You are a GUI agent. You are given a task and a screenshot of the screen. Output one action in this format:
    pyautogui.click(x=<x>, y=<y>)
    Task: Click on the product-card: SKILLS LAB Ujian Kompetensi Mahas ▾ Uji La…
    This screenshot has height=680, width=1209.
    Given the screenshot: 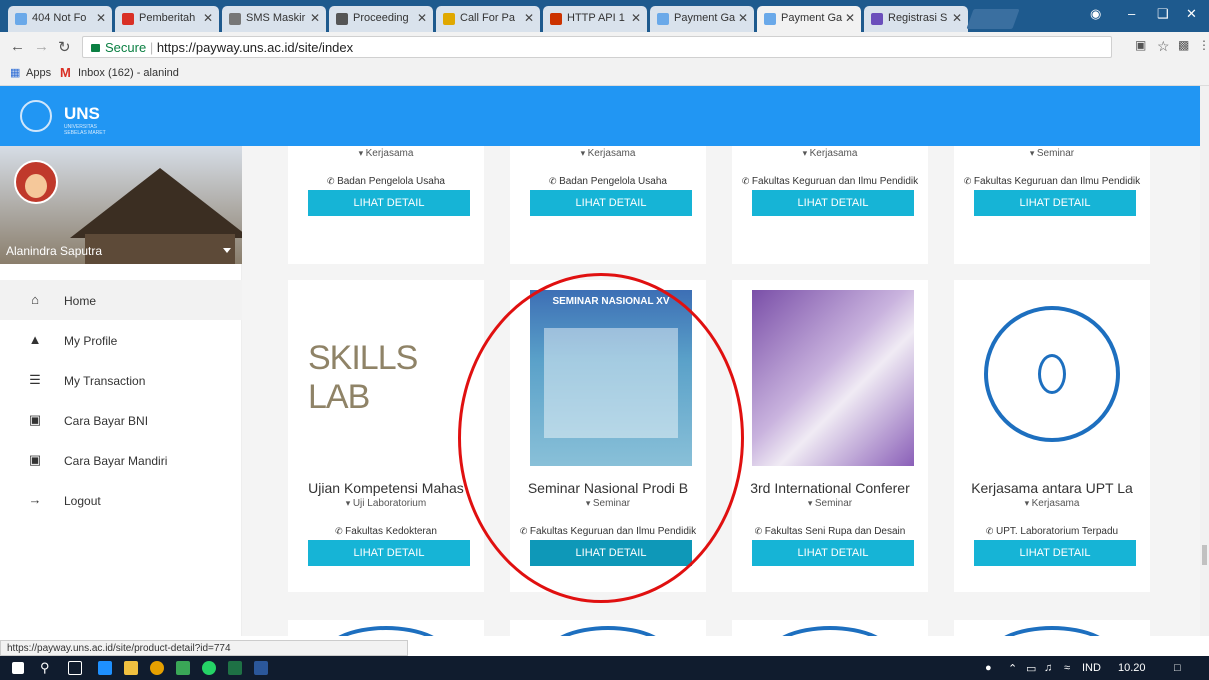 What is the action you would take?
    pyautogui.click(x=386, y=436)
    